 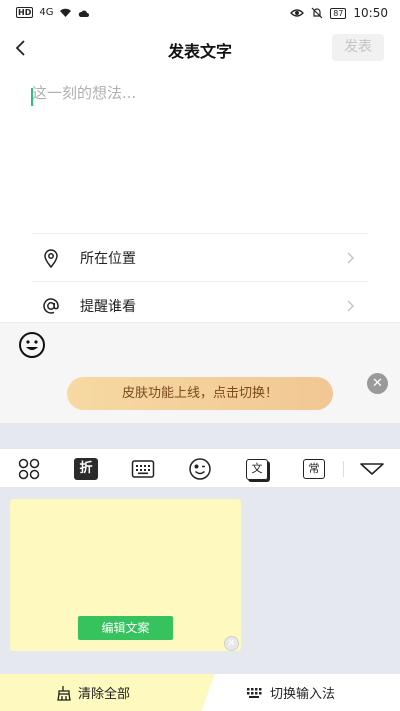 What do you see at coordinates (25, 12) in the screenshot?
I see `hd-badge: HD` at bounding box center [25, 12].